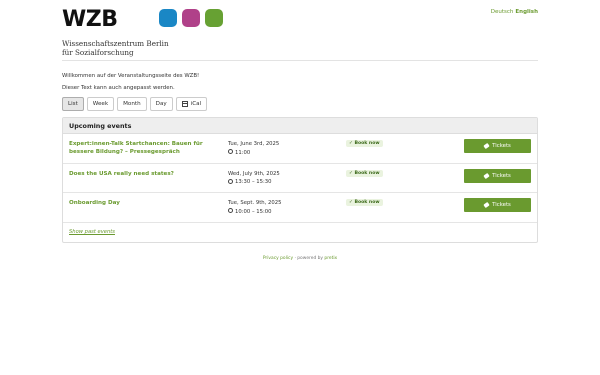 The image size is (600, 375). I want to click on ical-button: iCal, so click(191, 104).